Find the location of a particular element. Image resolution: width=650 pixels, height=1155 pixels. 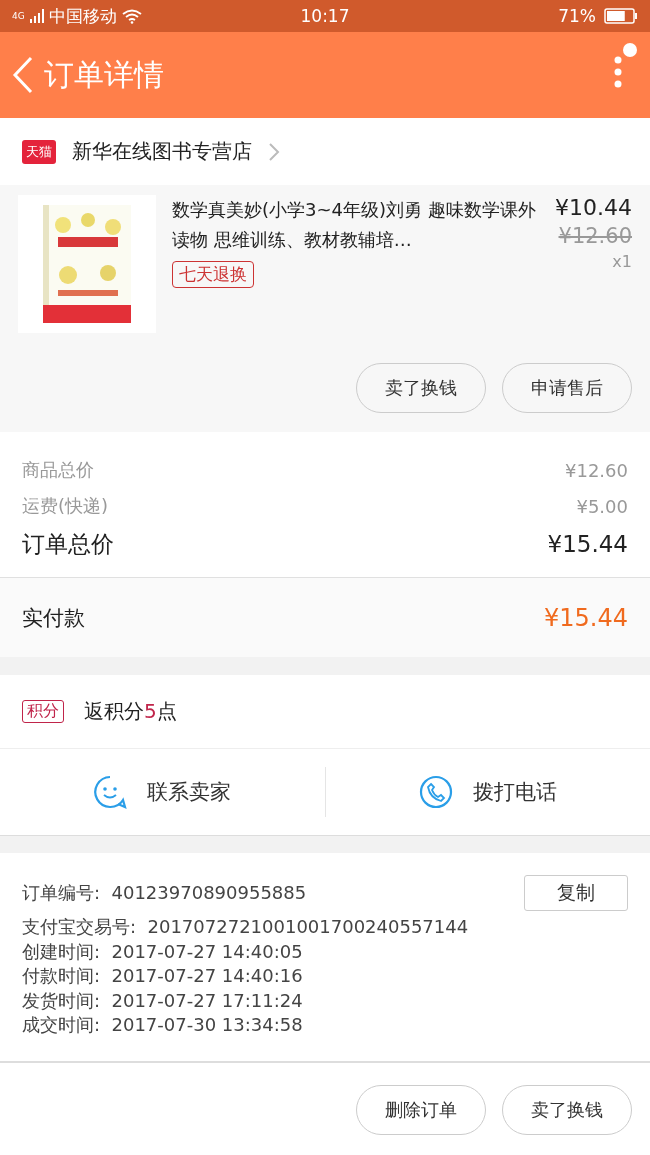

battery-percent: 71% is located at coordinates (577, 16).